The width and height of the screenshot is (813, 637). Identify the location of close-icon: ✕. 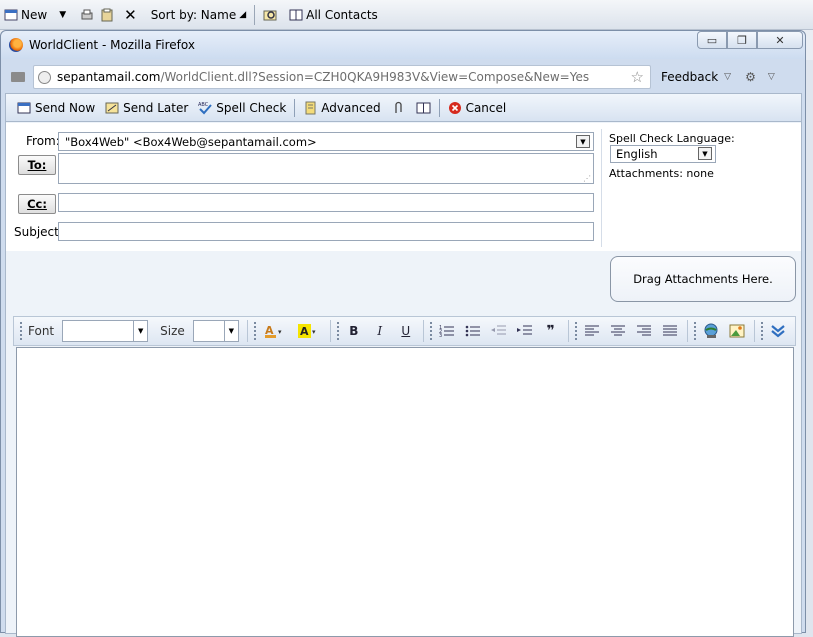
(780, 40).